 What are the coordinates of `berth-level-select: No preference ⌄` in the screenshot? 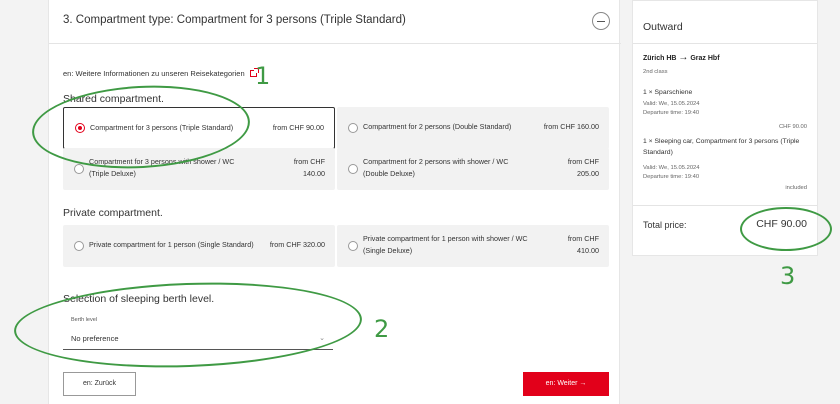 It's located at (198, 338).